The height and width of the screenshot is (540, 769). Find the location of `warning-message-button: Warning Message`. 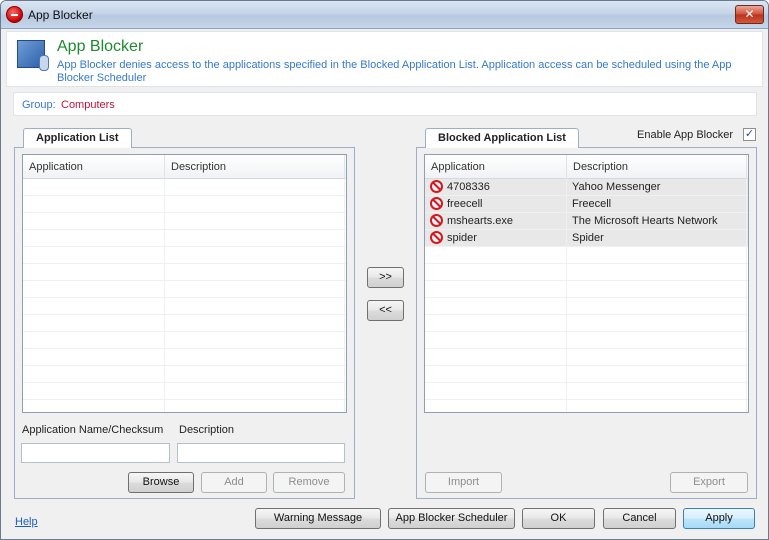

warning-message-button: Warning Message is located at coordinates (318, 518).